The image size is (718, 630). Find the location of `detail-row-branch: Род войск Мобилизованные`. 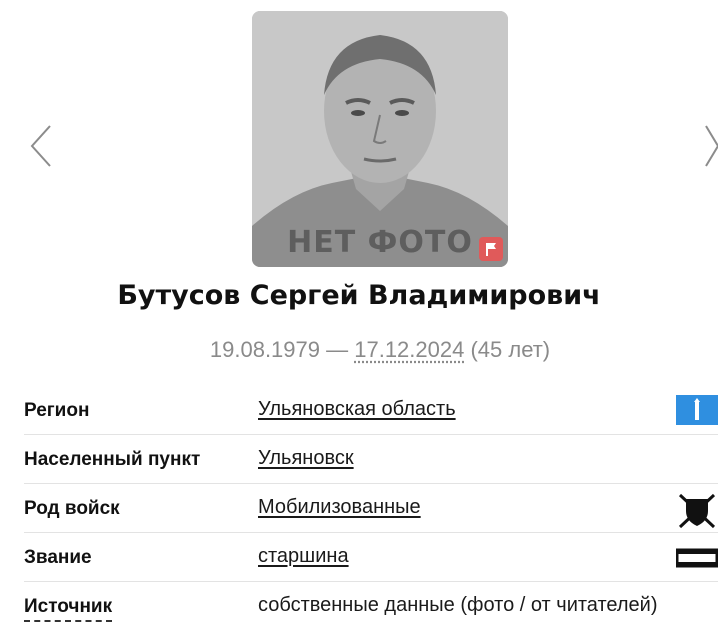

detail-row-branch: Род войск Мобилизованные is located at coordinates (371, 508).